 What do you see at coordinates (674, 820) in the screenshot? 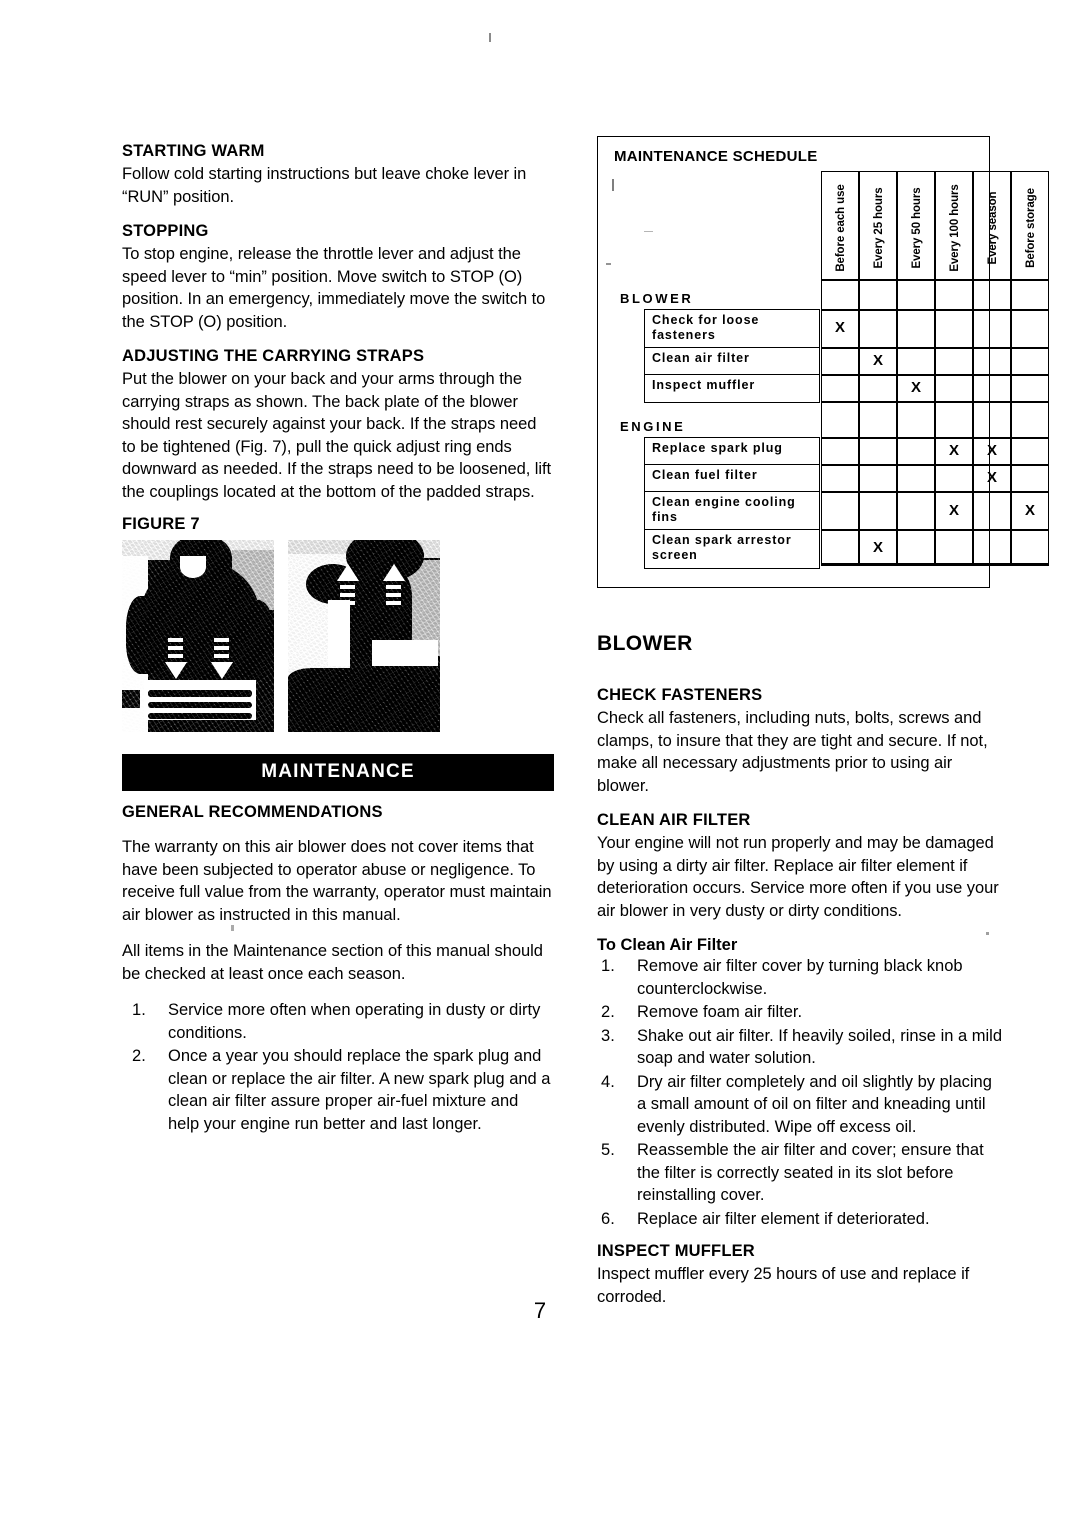
I see `section-heading-clean-air-filter: CLEAN AIR FILTER` at bounding box center [674, 820].